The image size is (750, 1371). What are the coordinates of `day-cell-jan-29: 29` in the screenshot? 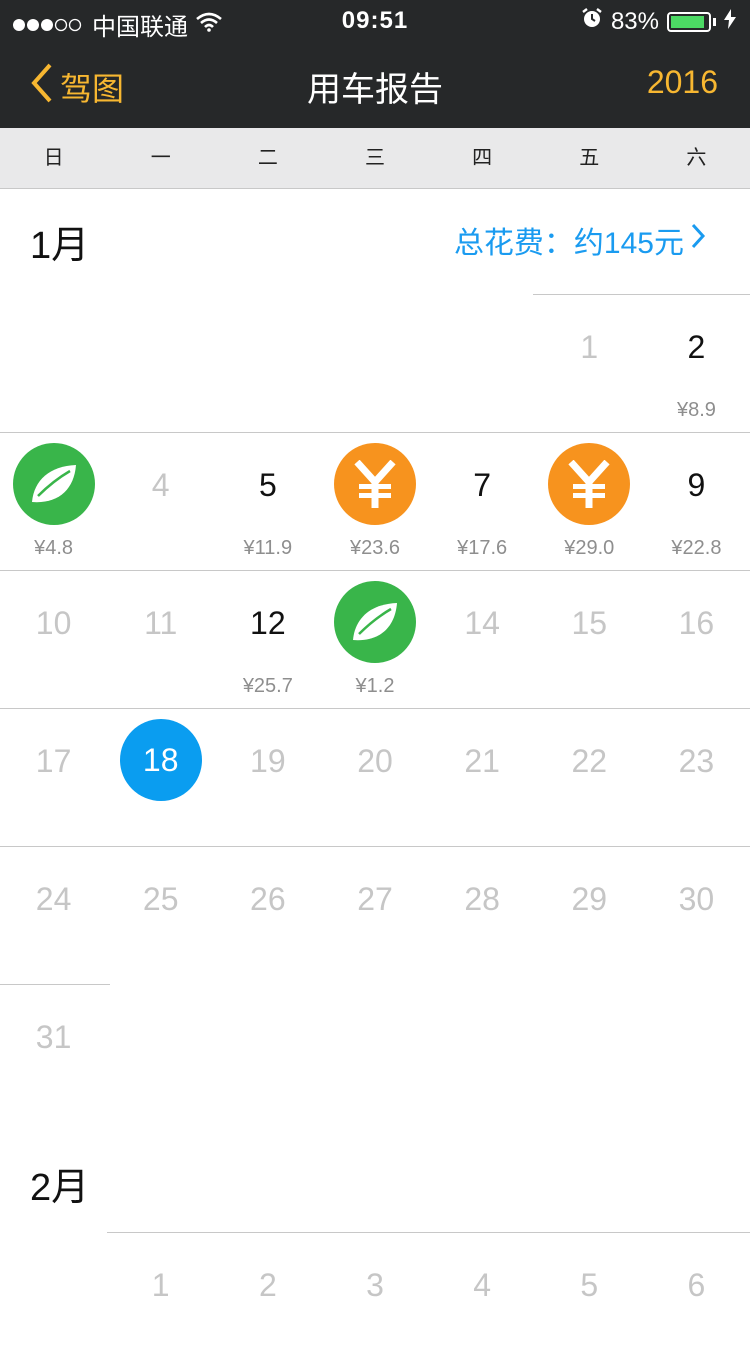 It's located at (589, 916).